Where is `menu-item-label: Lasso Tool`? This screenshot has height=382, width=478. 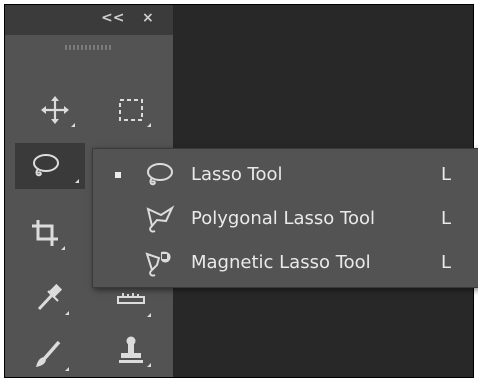 menu-item-label: Lasso Tool is located at coordinates (237, 174).